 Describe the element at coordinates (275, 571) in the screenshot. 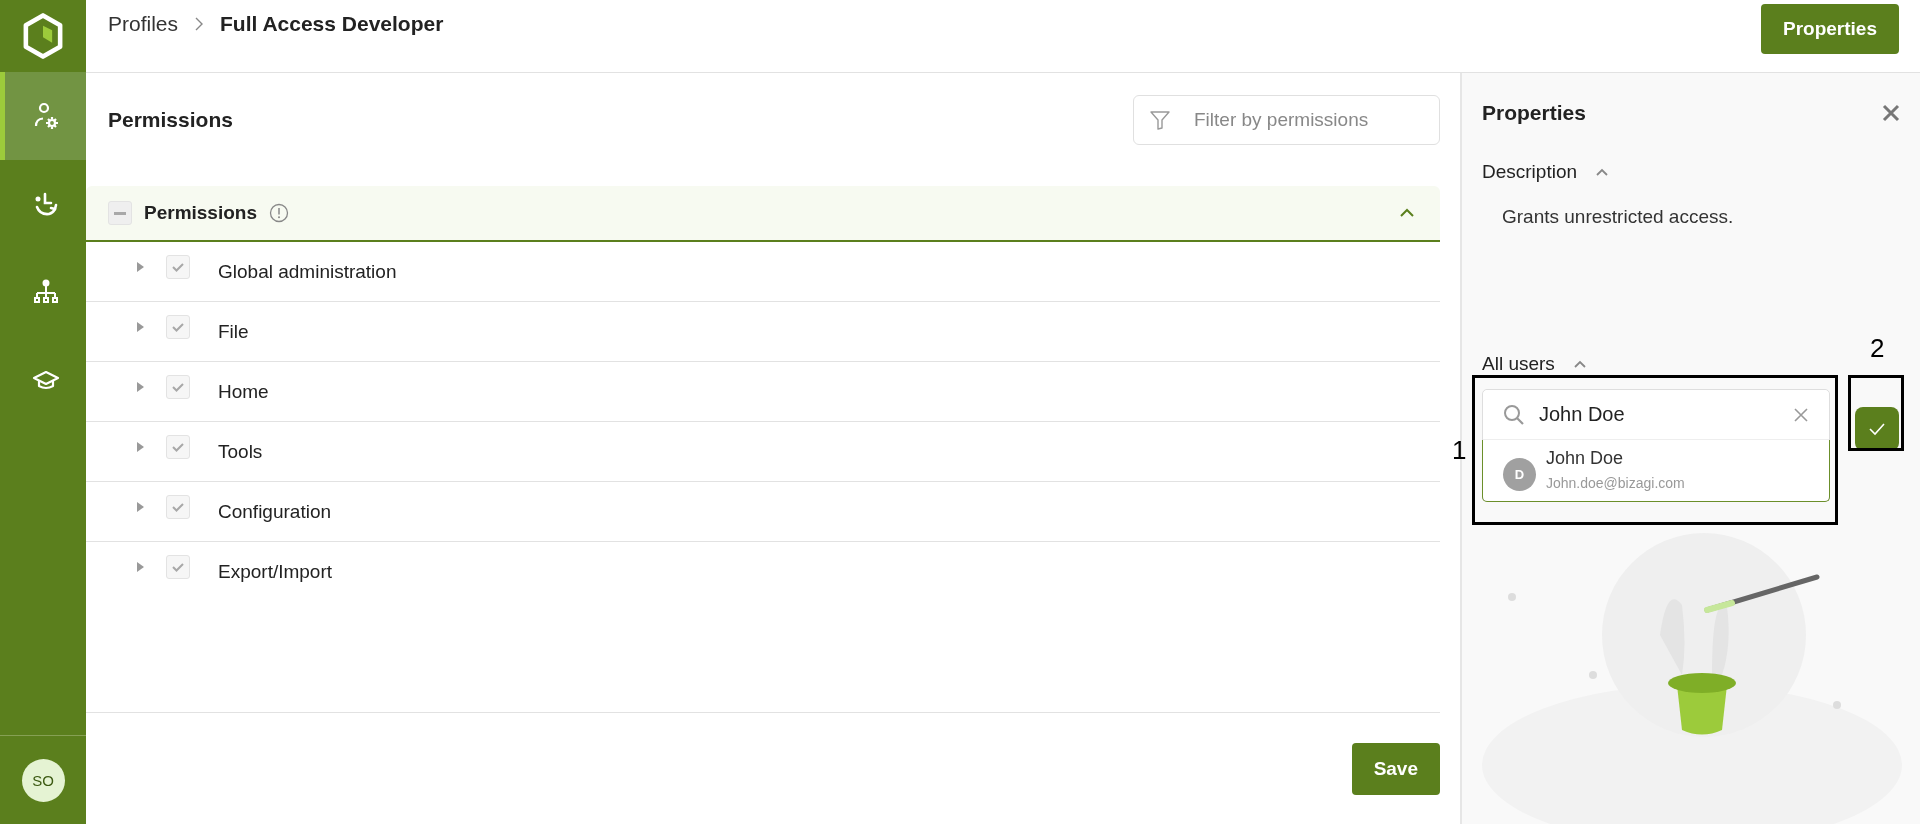

I see `permission-label: Export/Import` at that location.